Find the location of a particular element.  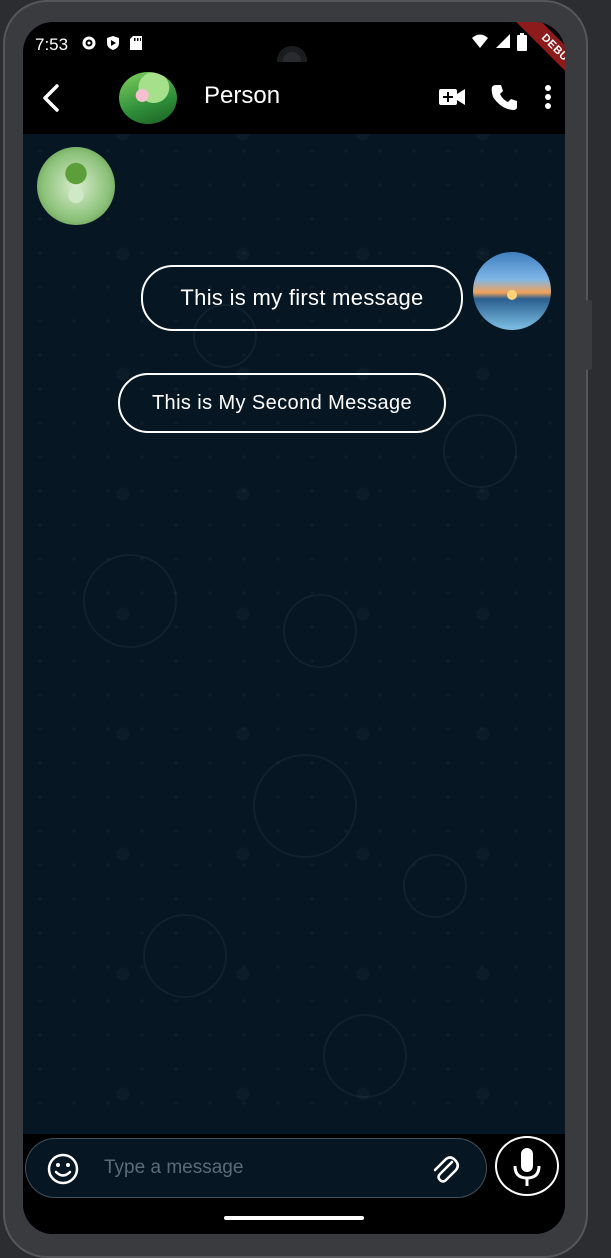

message-text: This is my first message is located at coordinates (302, 297).